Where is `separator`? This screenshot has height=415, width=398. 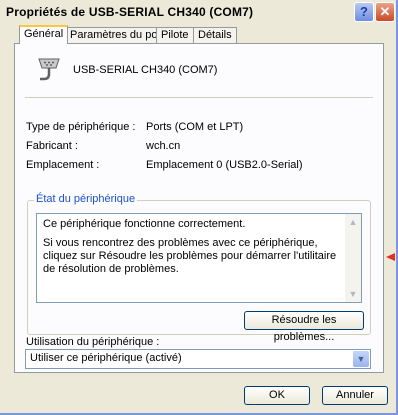
separator is located at coordinates (199, 97).